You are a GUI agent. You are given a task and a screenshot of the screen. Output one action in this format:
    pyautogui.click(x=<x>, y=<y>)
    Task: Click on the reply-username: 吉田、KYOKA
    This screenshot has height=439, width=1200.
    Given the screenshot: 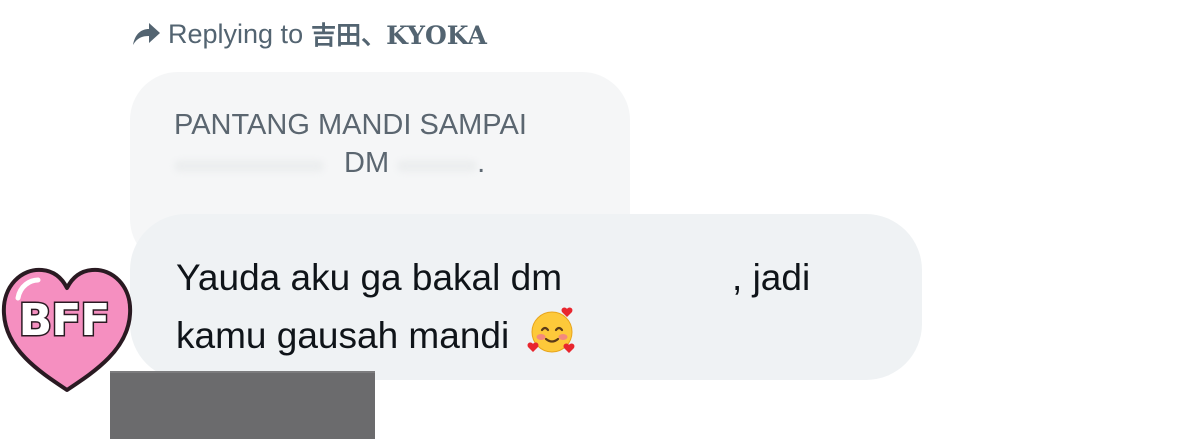 What is the action you would take?
    pyautogui.click(x=399, y=34)
    